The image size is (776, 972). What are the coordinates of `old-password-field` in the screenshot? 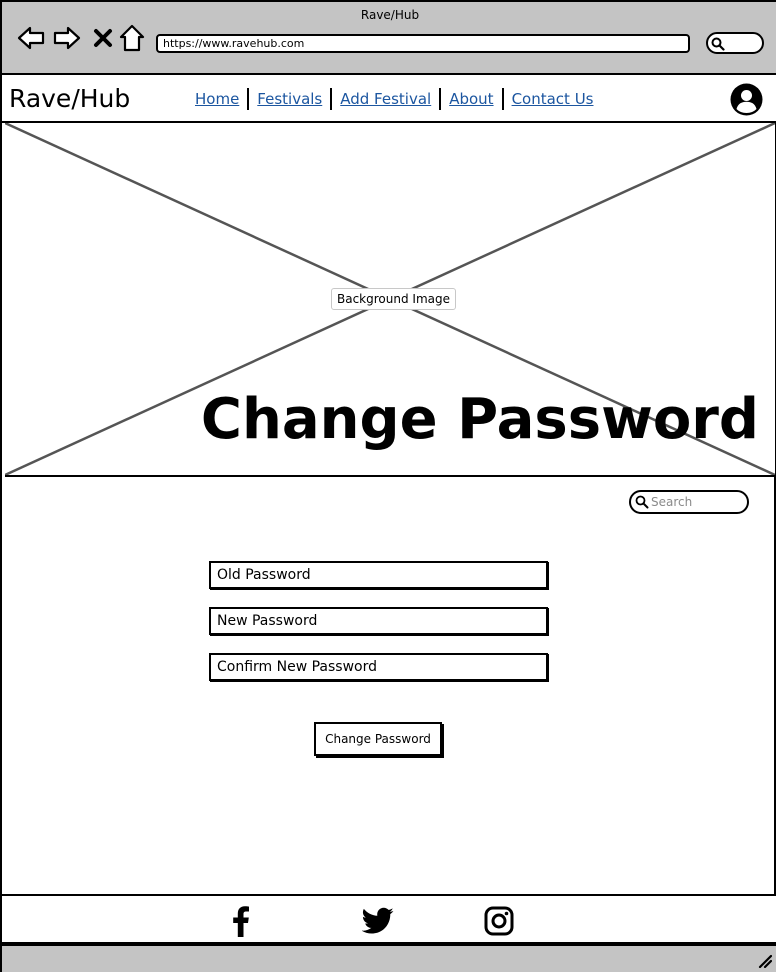 It's located at (378, 575).